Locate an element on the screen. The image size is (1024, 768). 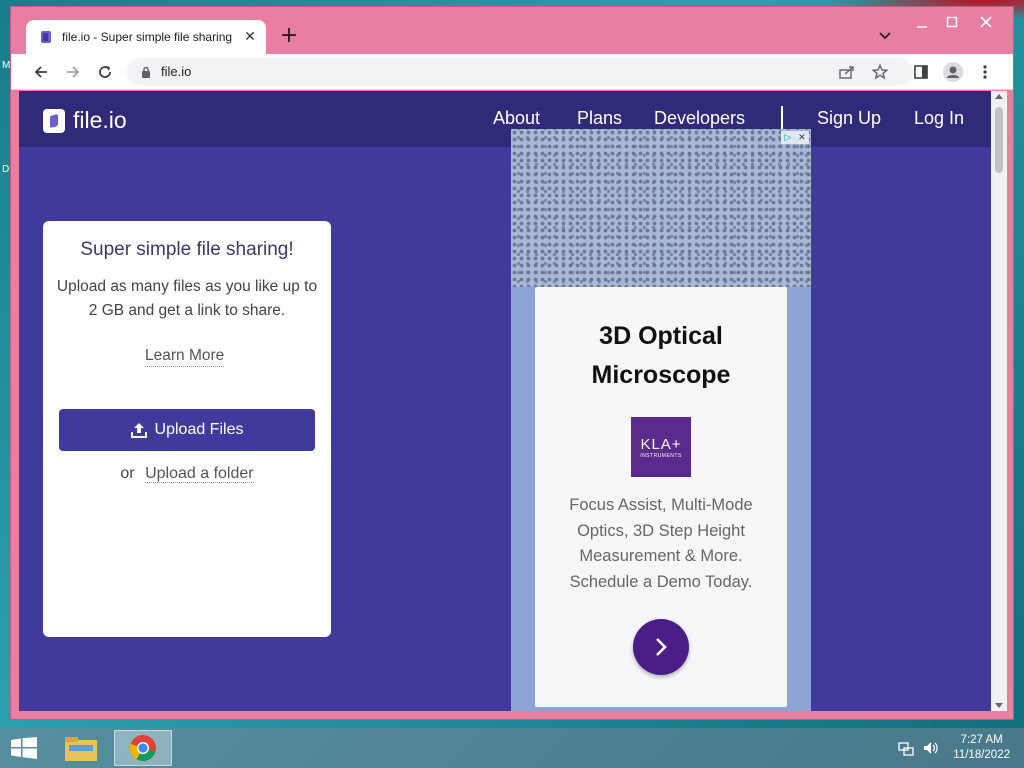
ad-choices-icon: ▷ is located at coordinates (788, 137).